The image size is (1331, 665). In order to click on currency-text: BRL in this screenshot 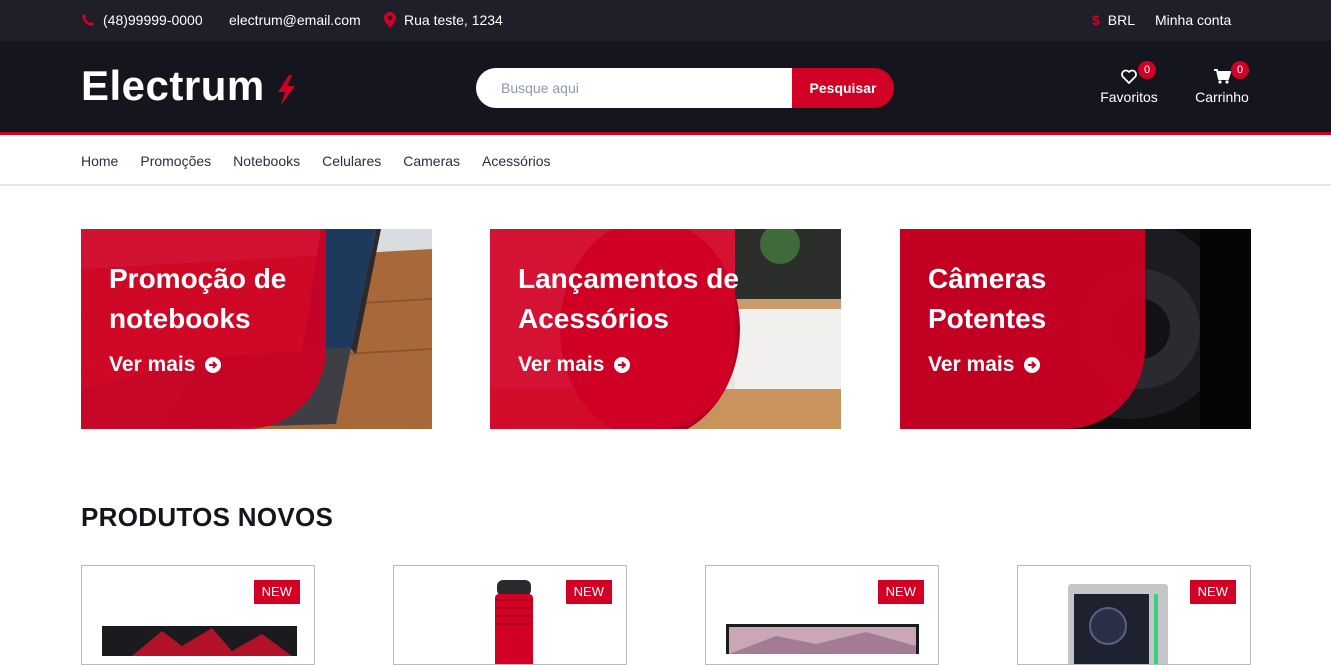, I will do `click(1121, 20)`.